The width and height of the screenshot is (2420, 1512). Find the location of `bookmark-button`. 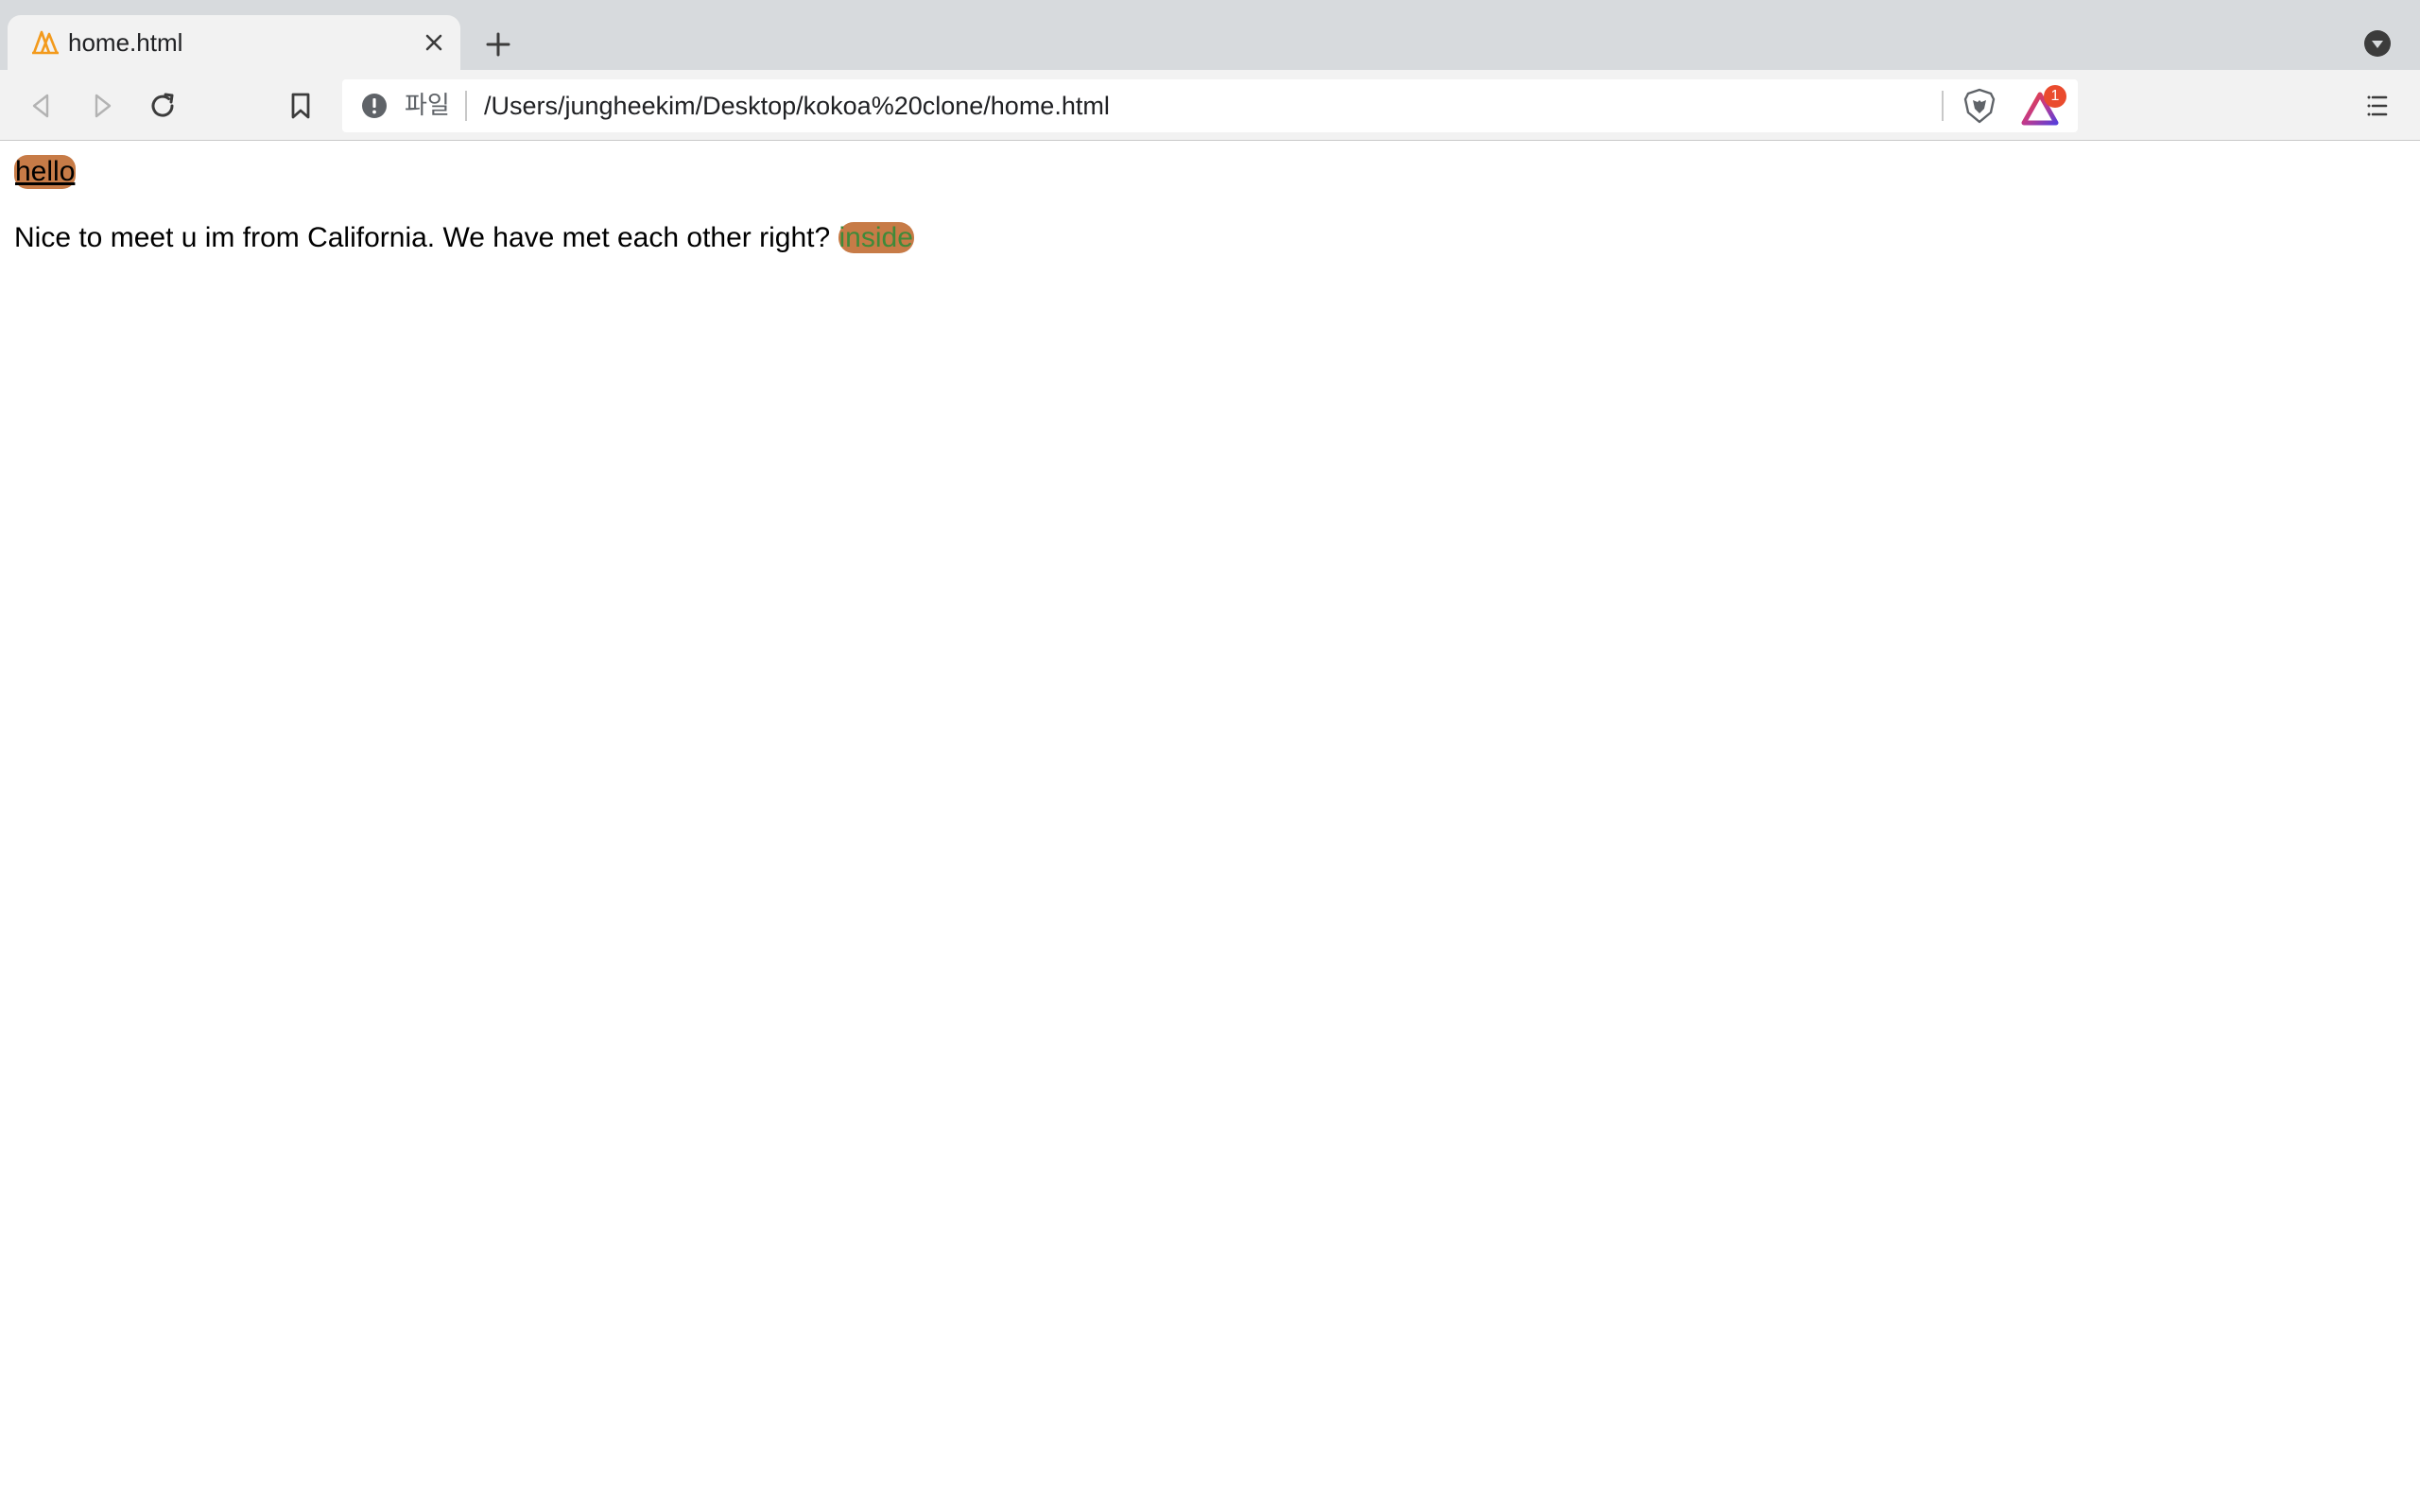

bookmark-button is located at coordinates (300, 106).